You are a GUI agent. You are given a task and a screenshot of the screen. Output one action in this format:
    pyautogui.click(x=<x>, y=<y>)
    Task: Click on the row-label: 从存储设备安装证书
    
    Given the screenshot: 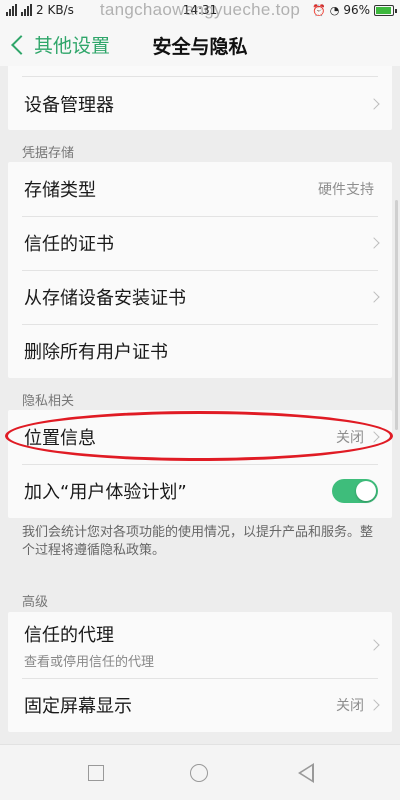 What is the action you would take?
    pyautogui.click(x=105, y=298)
    